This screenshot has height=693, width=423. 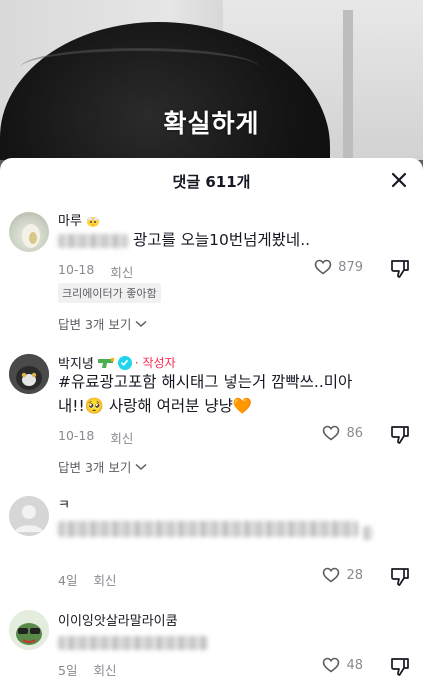 What do you see at coordinates (68, 670) in the screenshot?
I see `comment-date: 5일` at bounding box center [68, 670].